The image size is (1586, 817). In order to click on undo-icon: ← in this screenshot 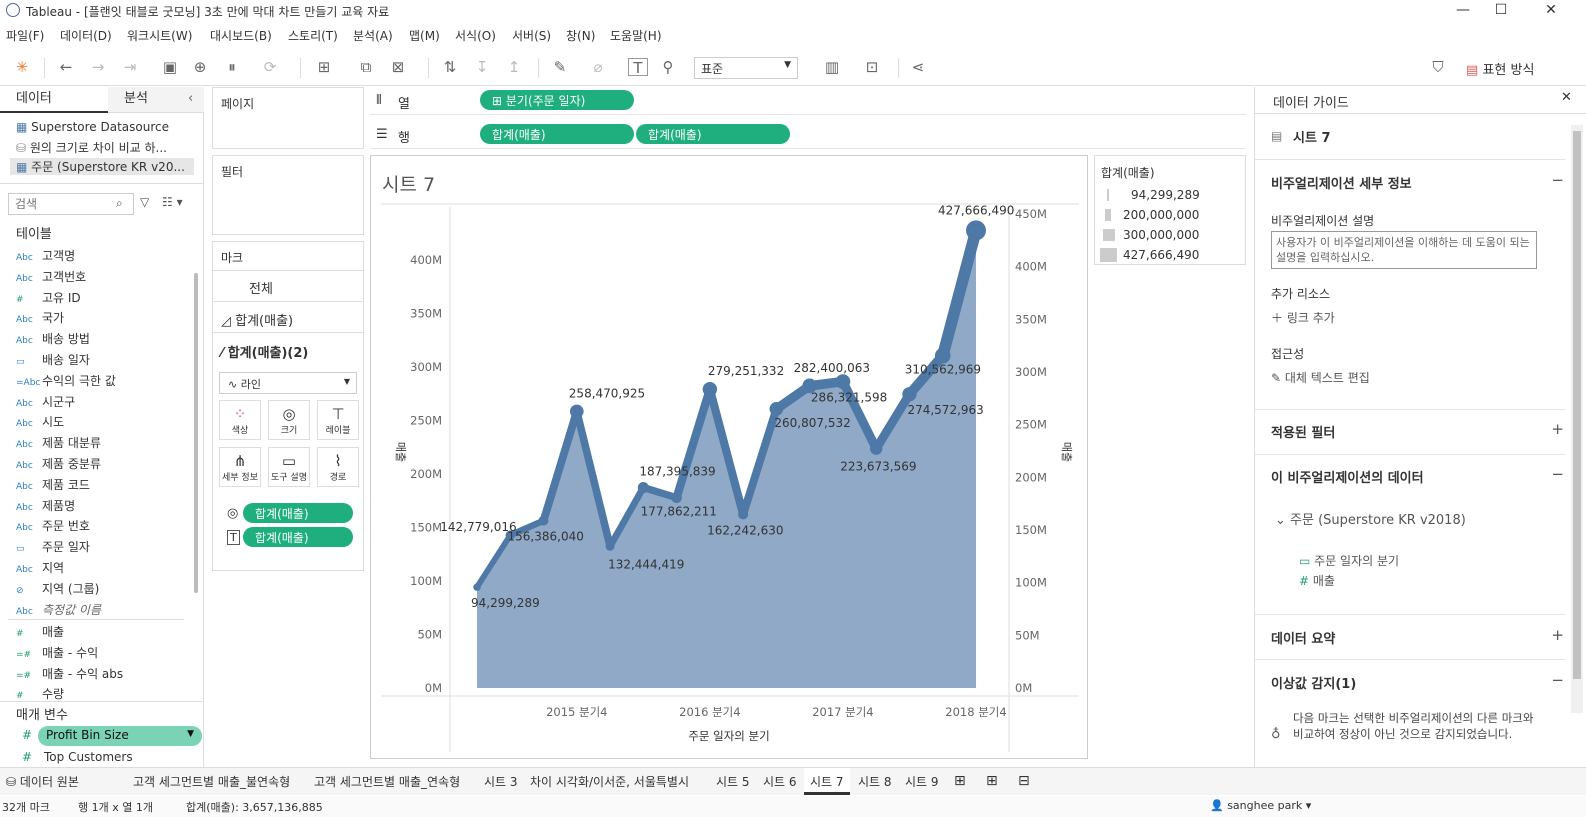, I will do `click(66, 67)`.